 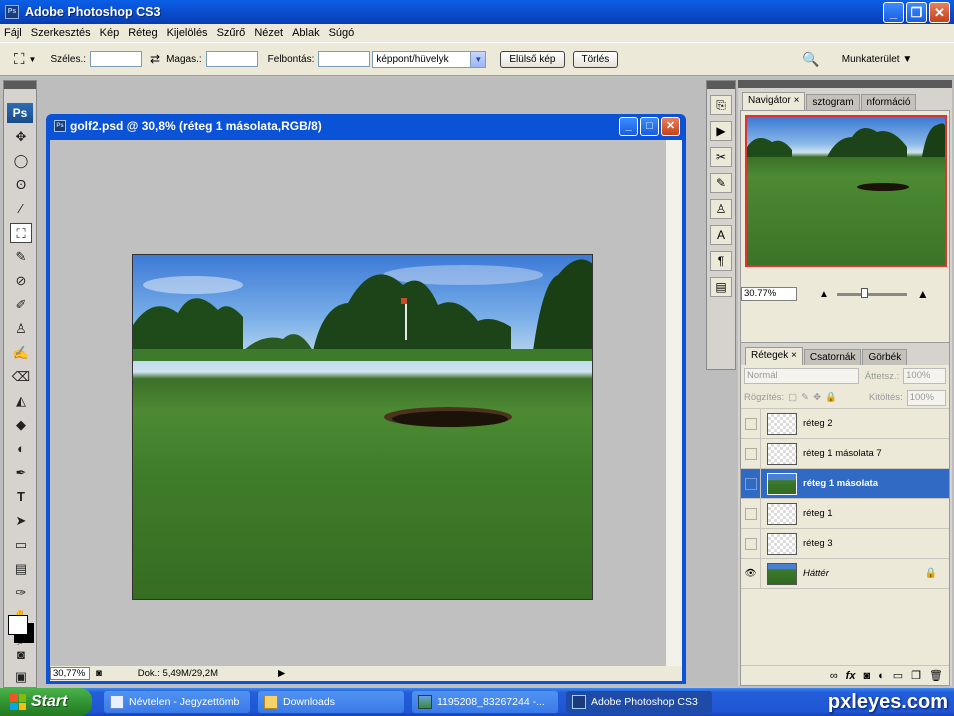 I want to click on adjustment-layer-icon: ◐, so click(x=881, y=676).